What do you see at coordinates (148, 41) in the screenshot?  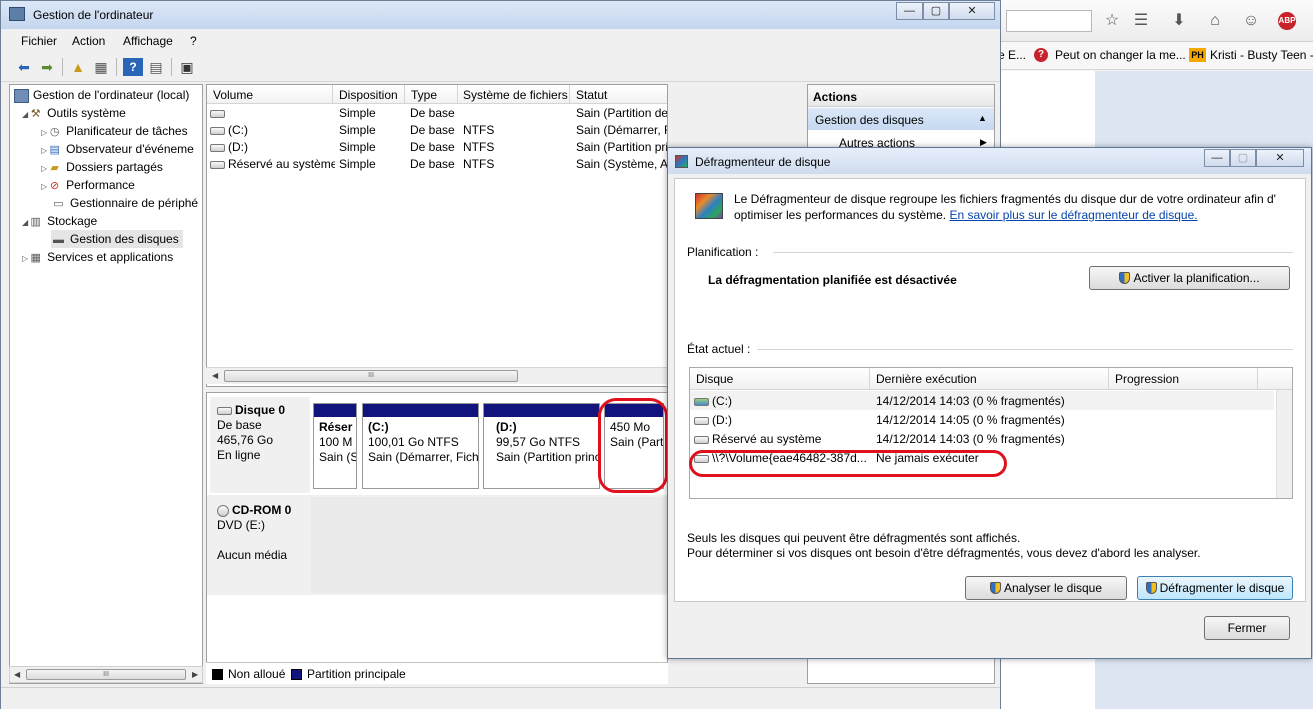 I see `menu-affichage: Affichage` at bounding box center [148, 41].